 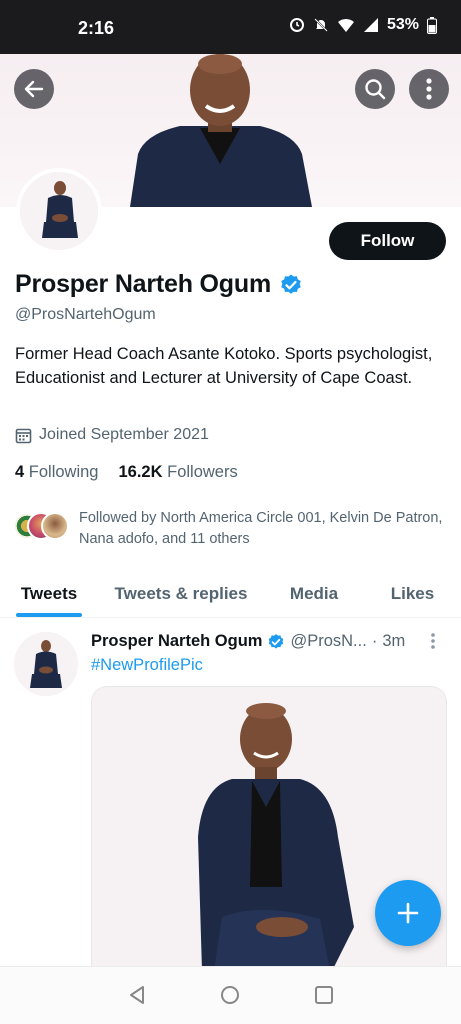 What do you see at coordinates (324, 995) in the screenshot?
I see `nav-recents-icon` at bounding box center [324, 995].